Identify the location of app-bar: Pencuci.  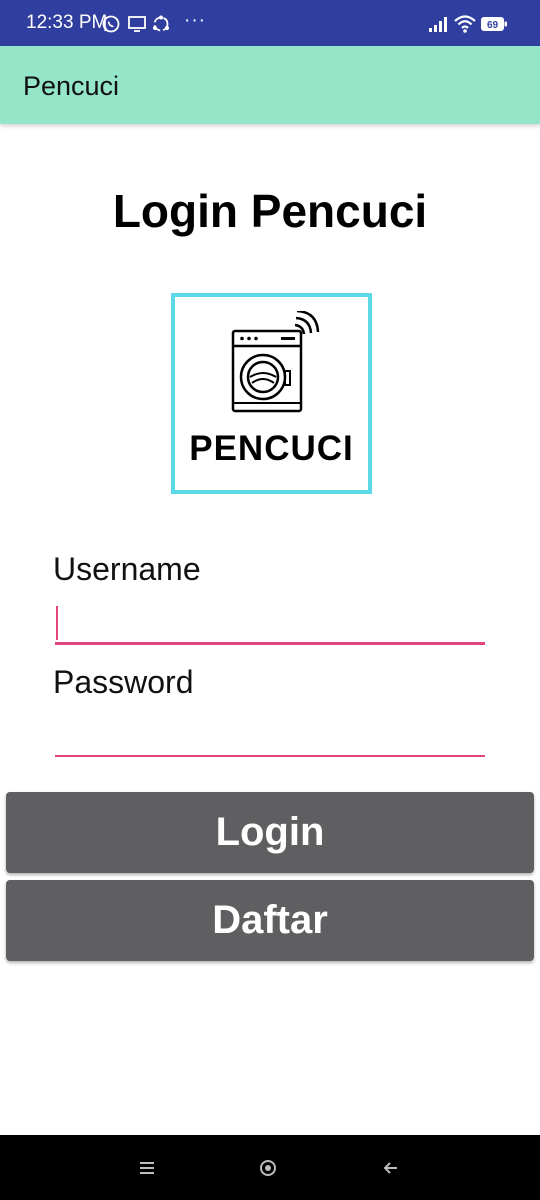
(270, 85).